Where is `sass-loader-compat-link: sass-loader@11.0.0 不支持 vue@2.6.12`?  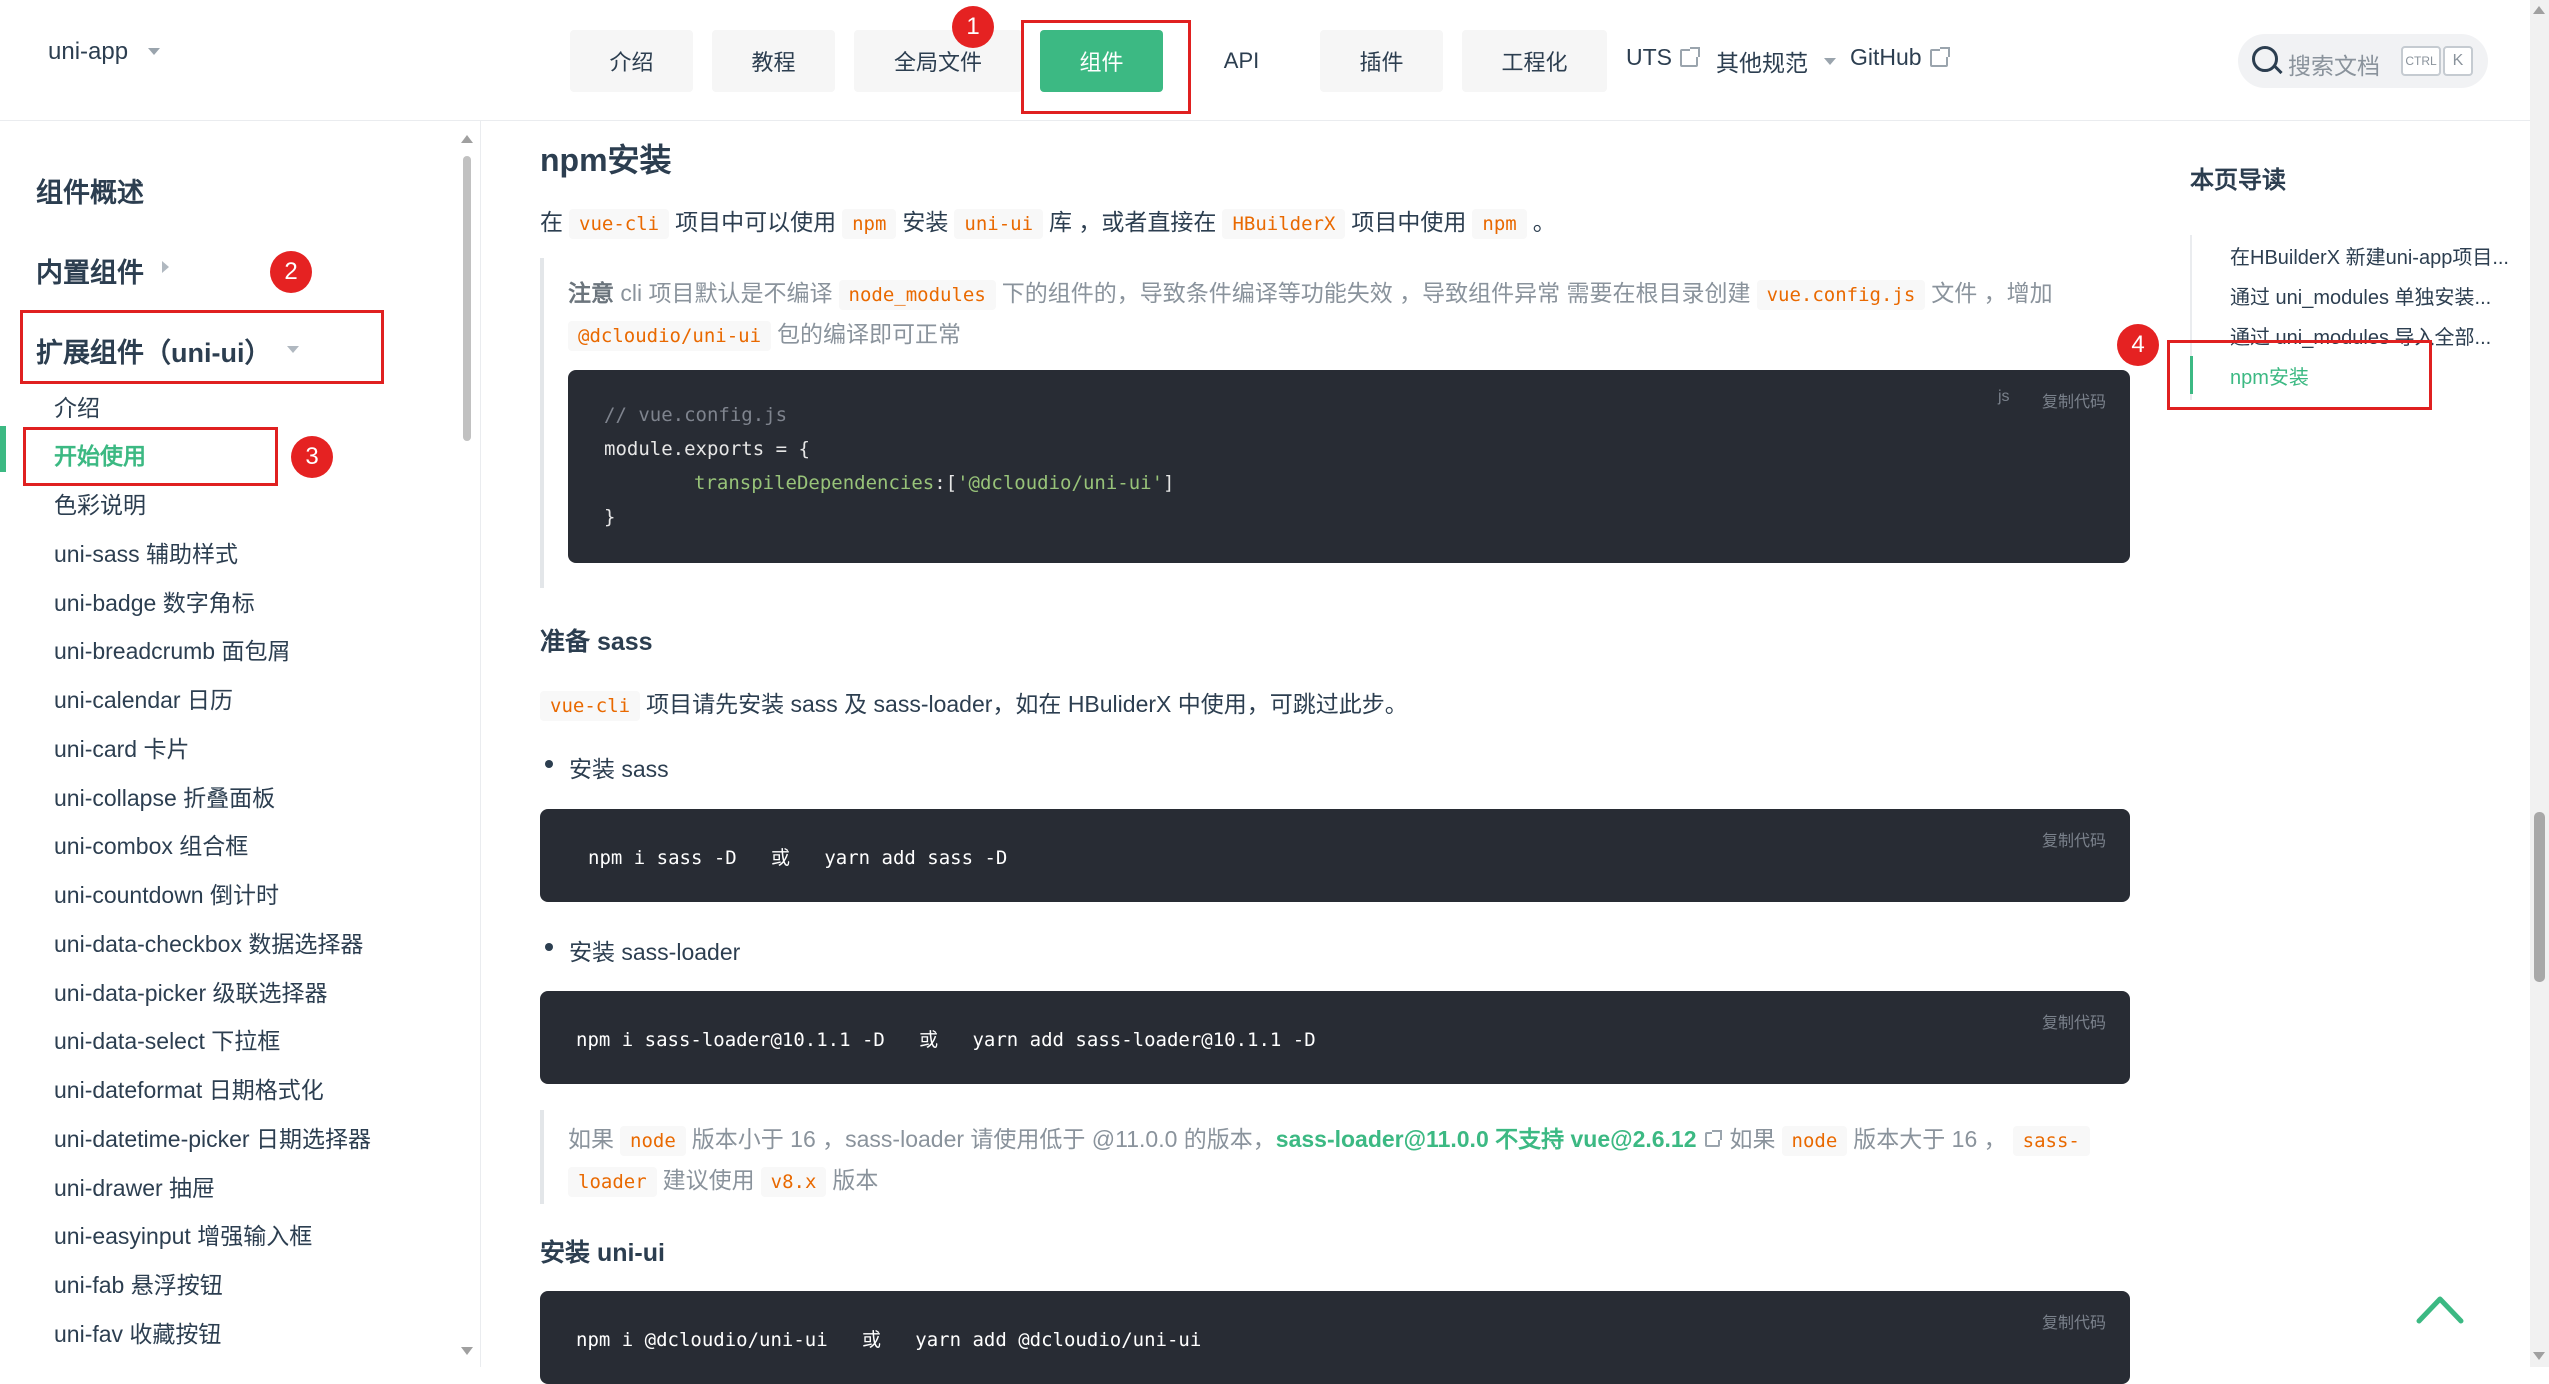
sass-loader-compat-link: sass-loader@11.0.0 不支持 vue@2.6.12 is located at coordinates (1486, 1139).